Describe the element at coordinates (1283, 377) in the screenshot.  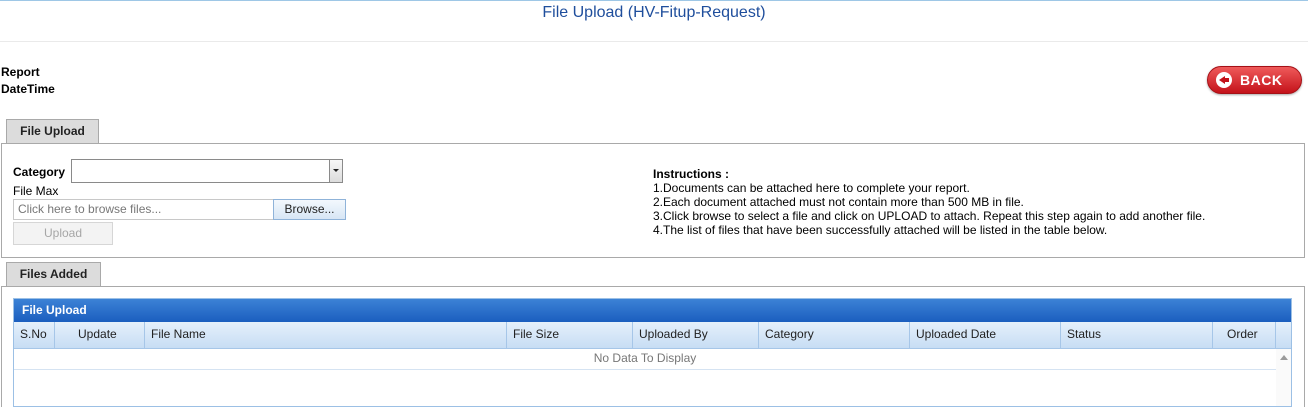
I see `vertical-scrollbar` at that location.